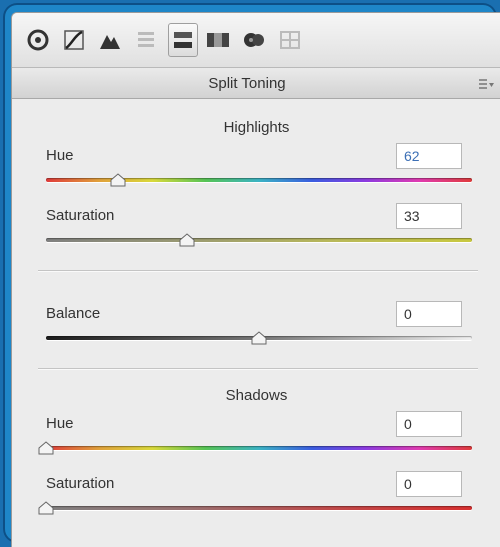  I want to click on highlights-hue-label: Hue, so click(60, 155).